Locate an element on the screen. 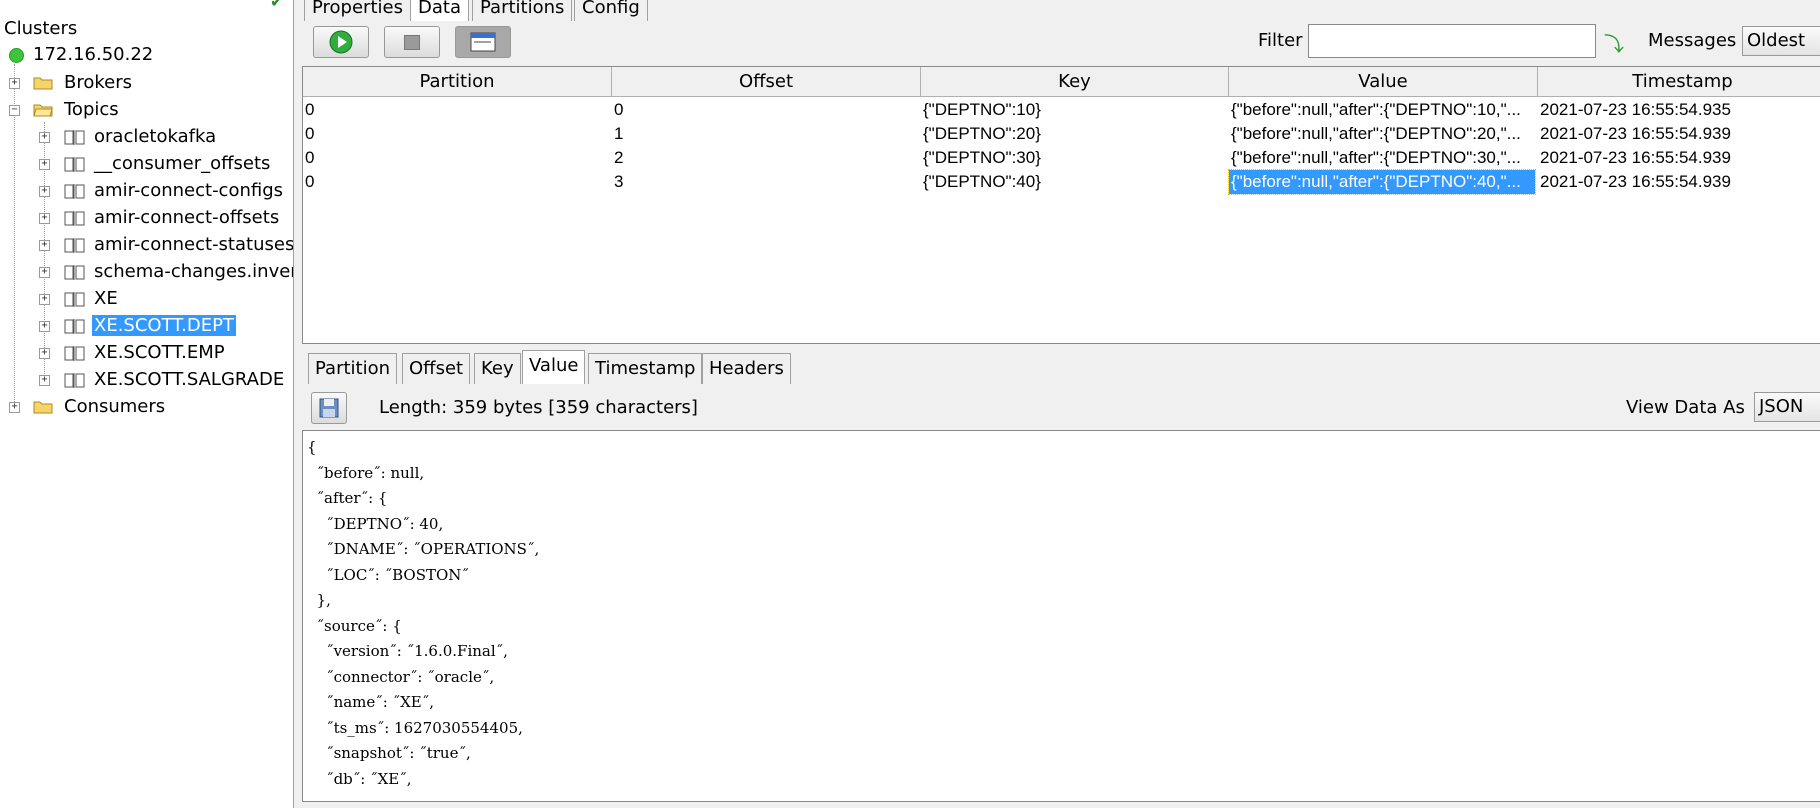 This screenshot has height=808, width=1820. json-line: ˝DNAME˝: ˝OPERATIONS˝, is located at coordinates (423, 549).